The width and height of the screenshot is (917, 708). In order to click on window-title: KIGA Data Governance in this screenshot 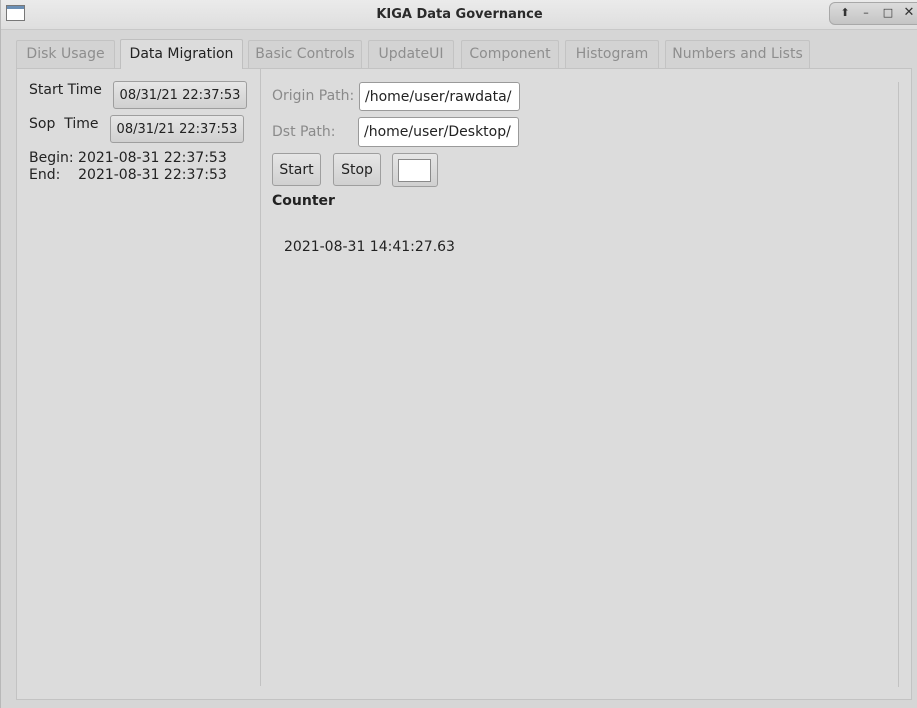, I will do `click(459, 14)`.